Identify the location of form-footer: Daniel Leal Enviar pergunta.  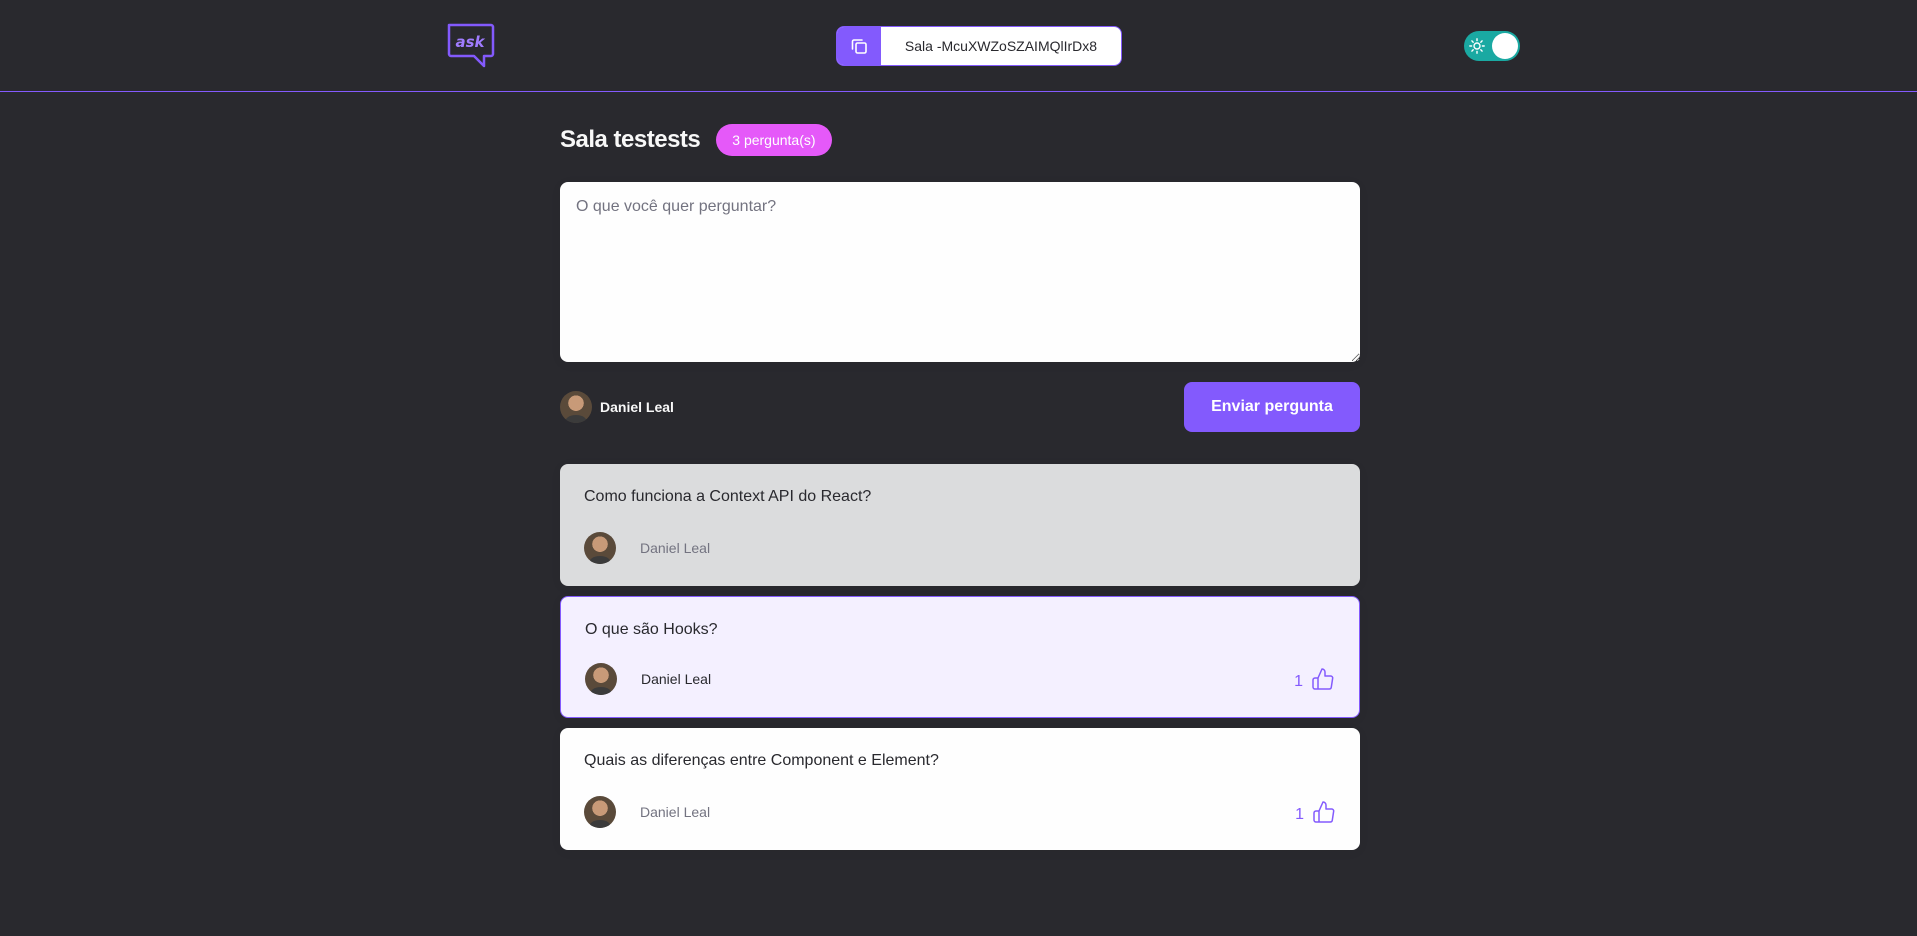
(960, 407).